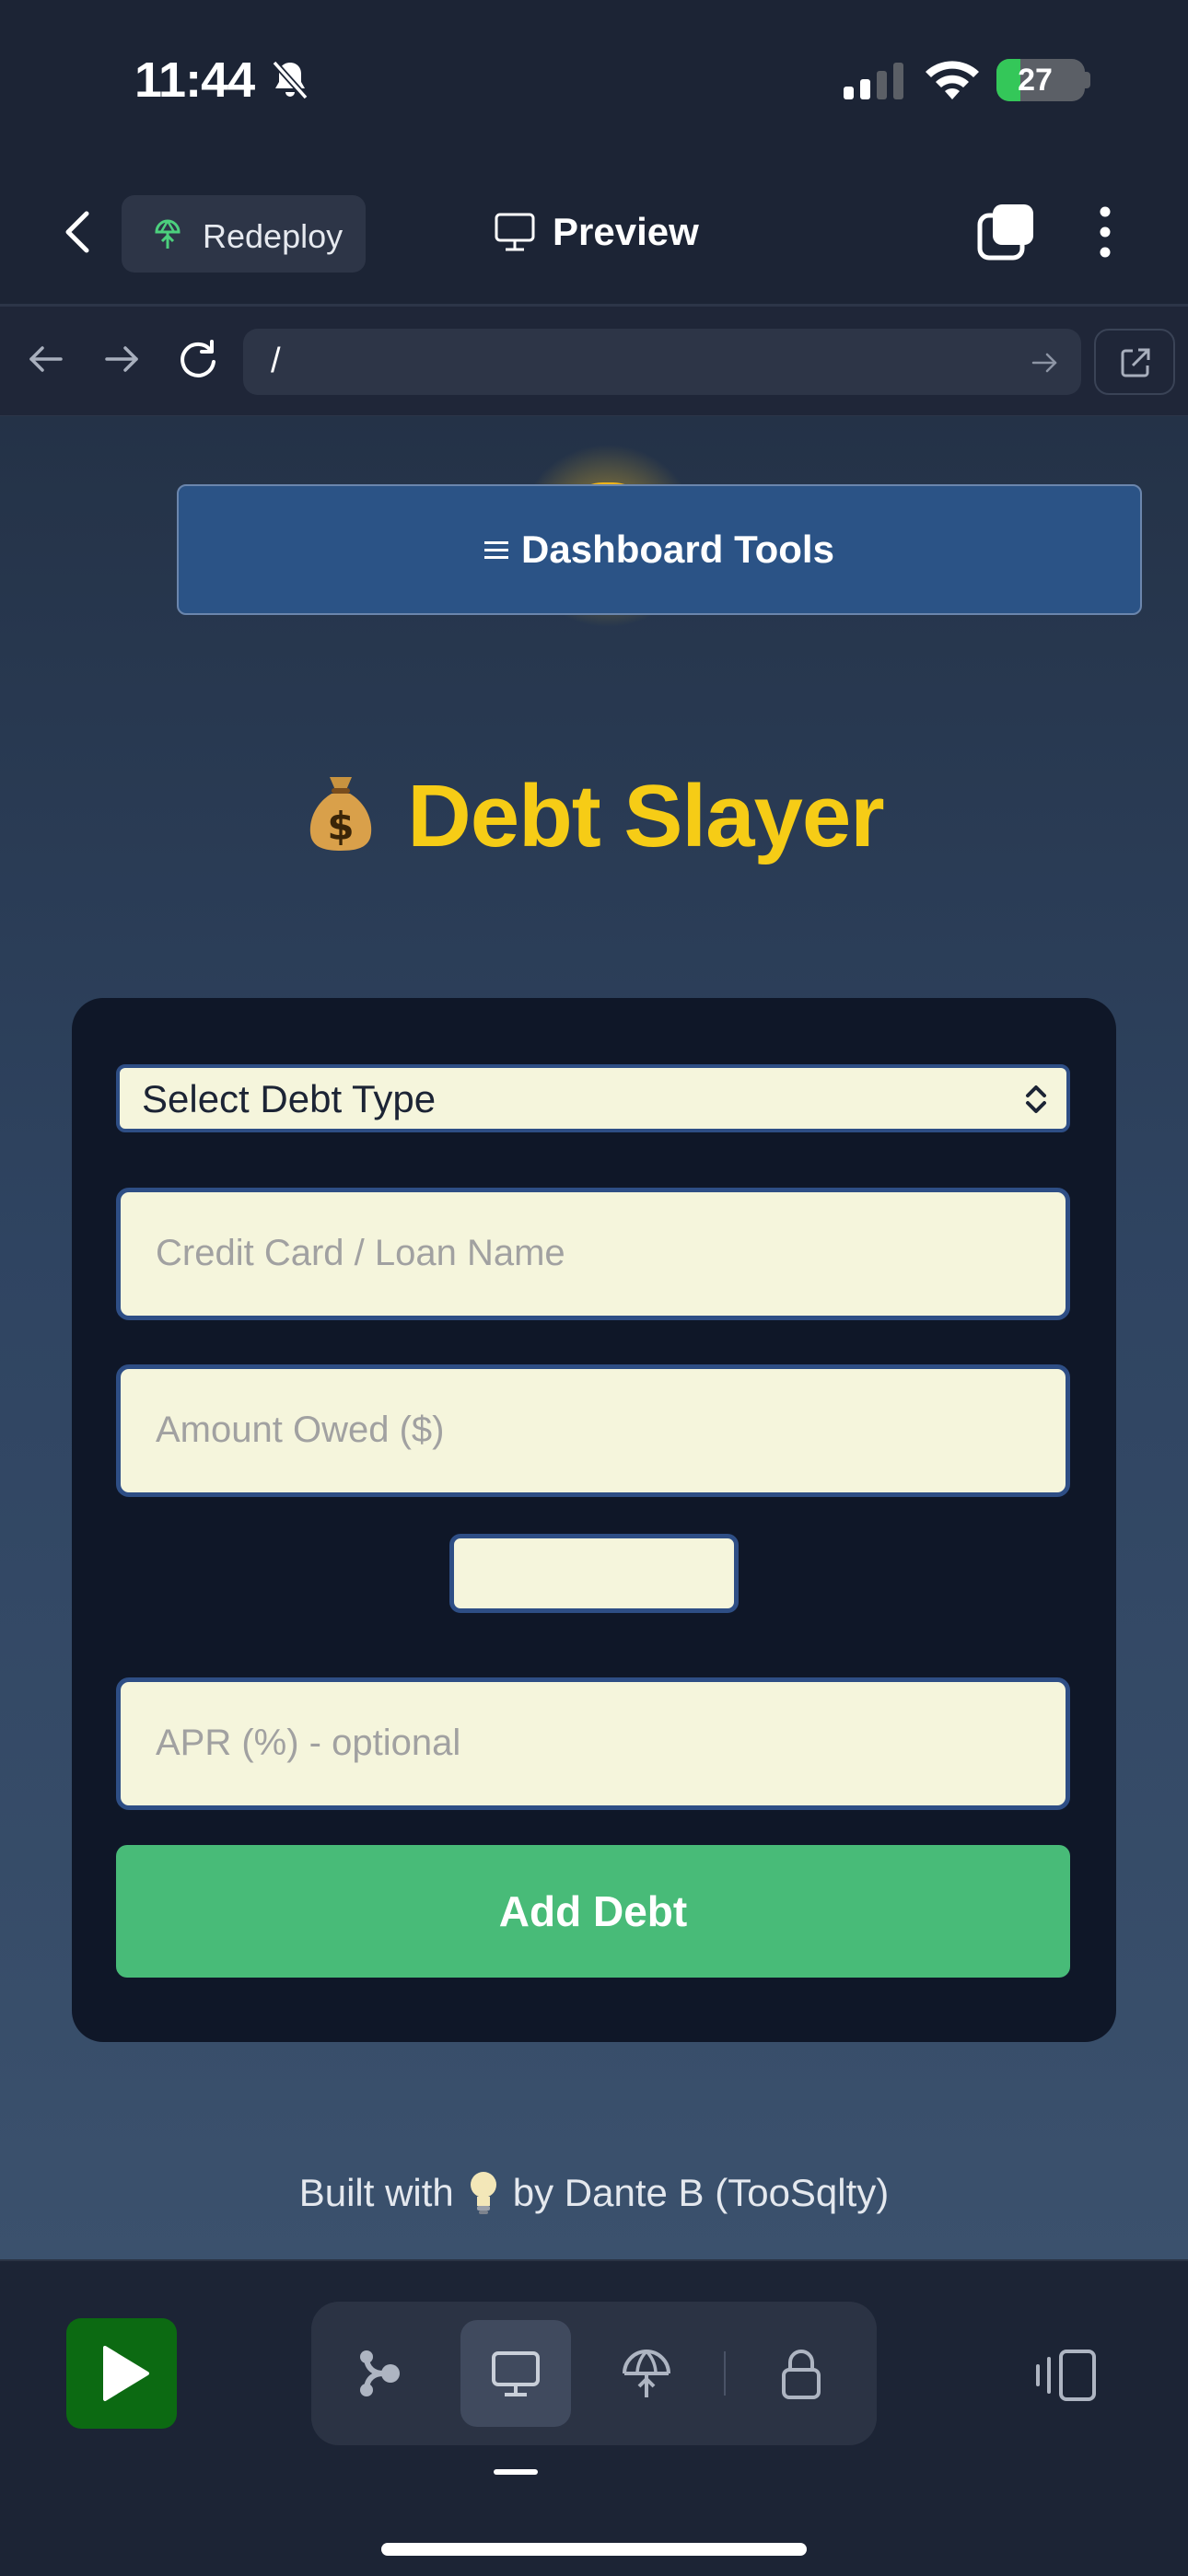 The image size is (1188, 2576). Describe the element at coordinates (516, 2472) in the screenshot. I see `active-tool-indicator` at that location.